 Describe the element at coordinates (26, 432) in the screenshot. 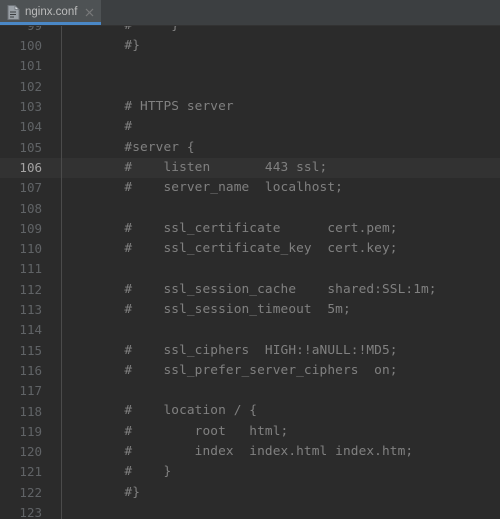

I see `line-number: 119` at that location.